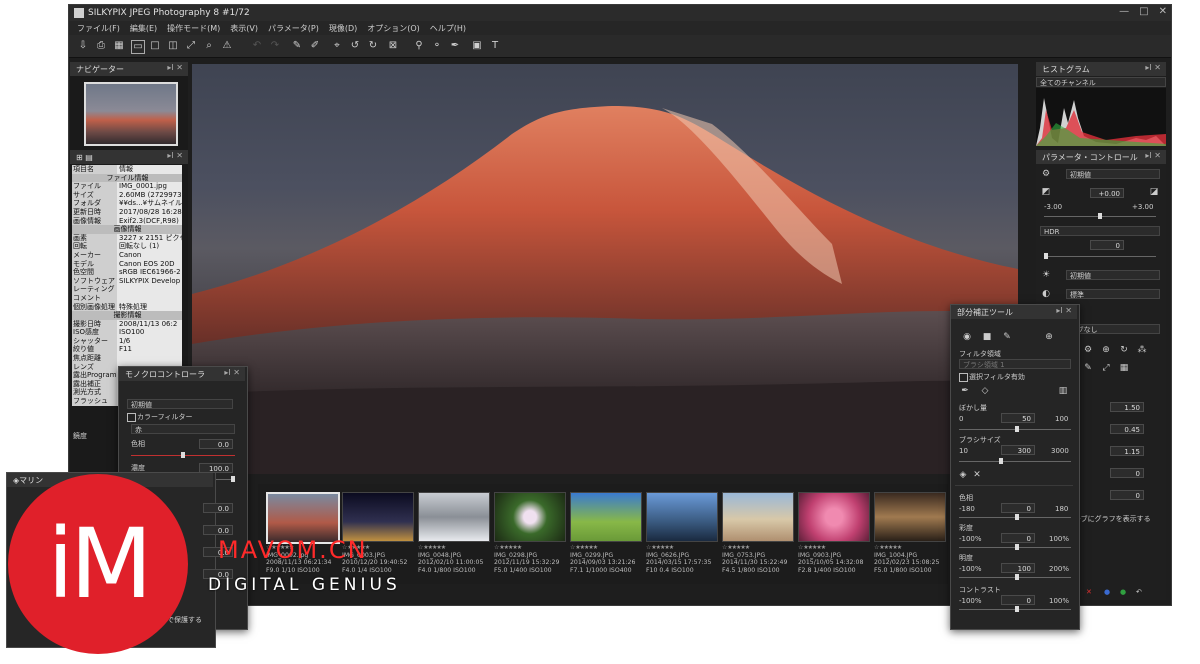  Describe the element at coordinates (1046, 174) in the screenshot. I see `settings-icon: ⚙` at that location.